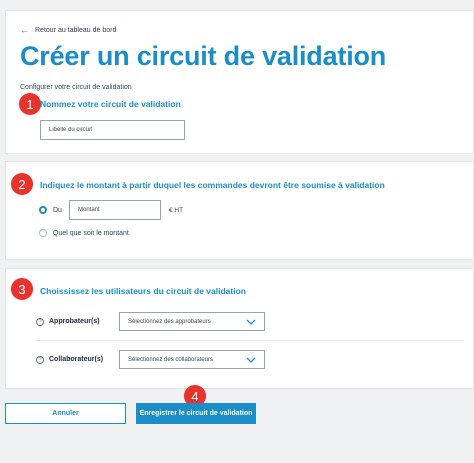  I want to click on page-subtitle: Configurer votre circuit de validation, so click(76, 87).